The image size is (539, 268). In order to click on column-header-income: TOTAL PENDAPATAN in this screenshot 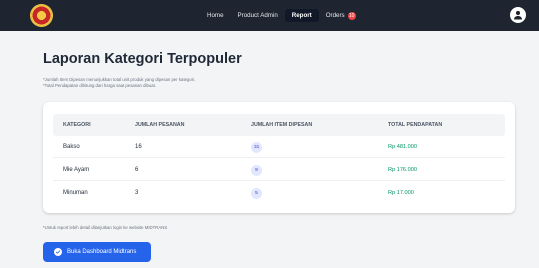, I will do `click(415, 125)`.